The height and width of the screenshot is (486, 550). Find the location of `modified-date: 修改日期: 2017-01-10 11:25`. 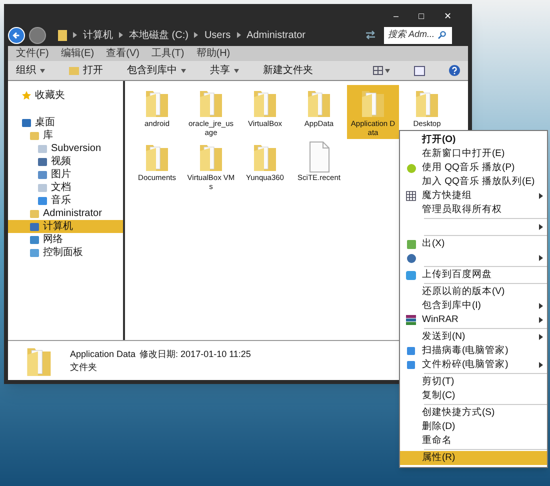

modified-date: 修改日期: 2017-01-10 11:25 is located at coordinates (195, 354).